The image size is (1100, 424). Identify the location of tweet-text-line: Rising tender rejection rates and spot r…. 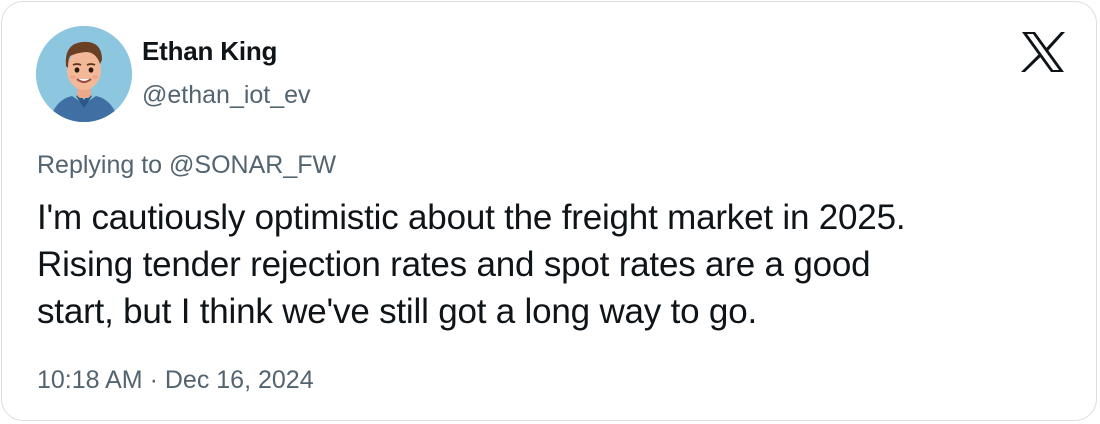
(454, 264).